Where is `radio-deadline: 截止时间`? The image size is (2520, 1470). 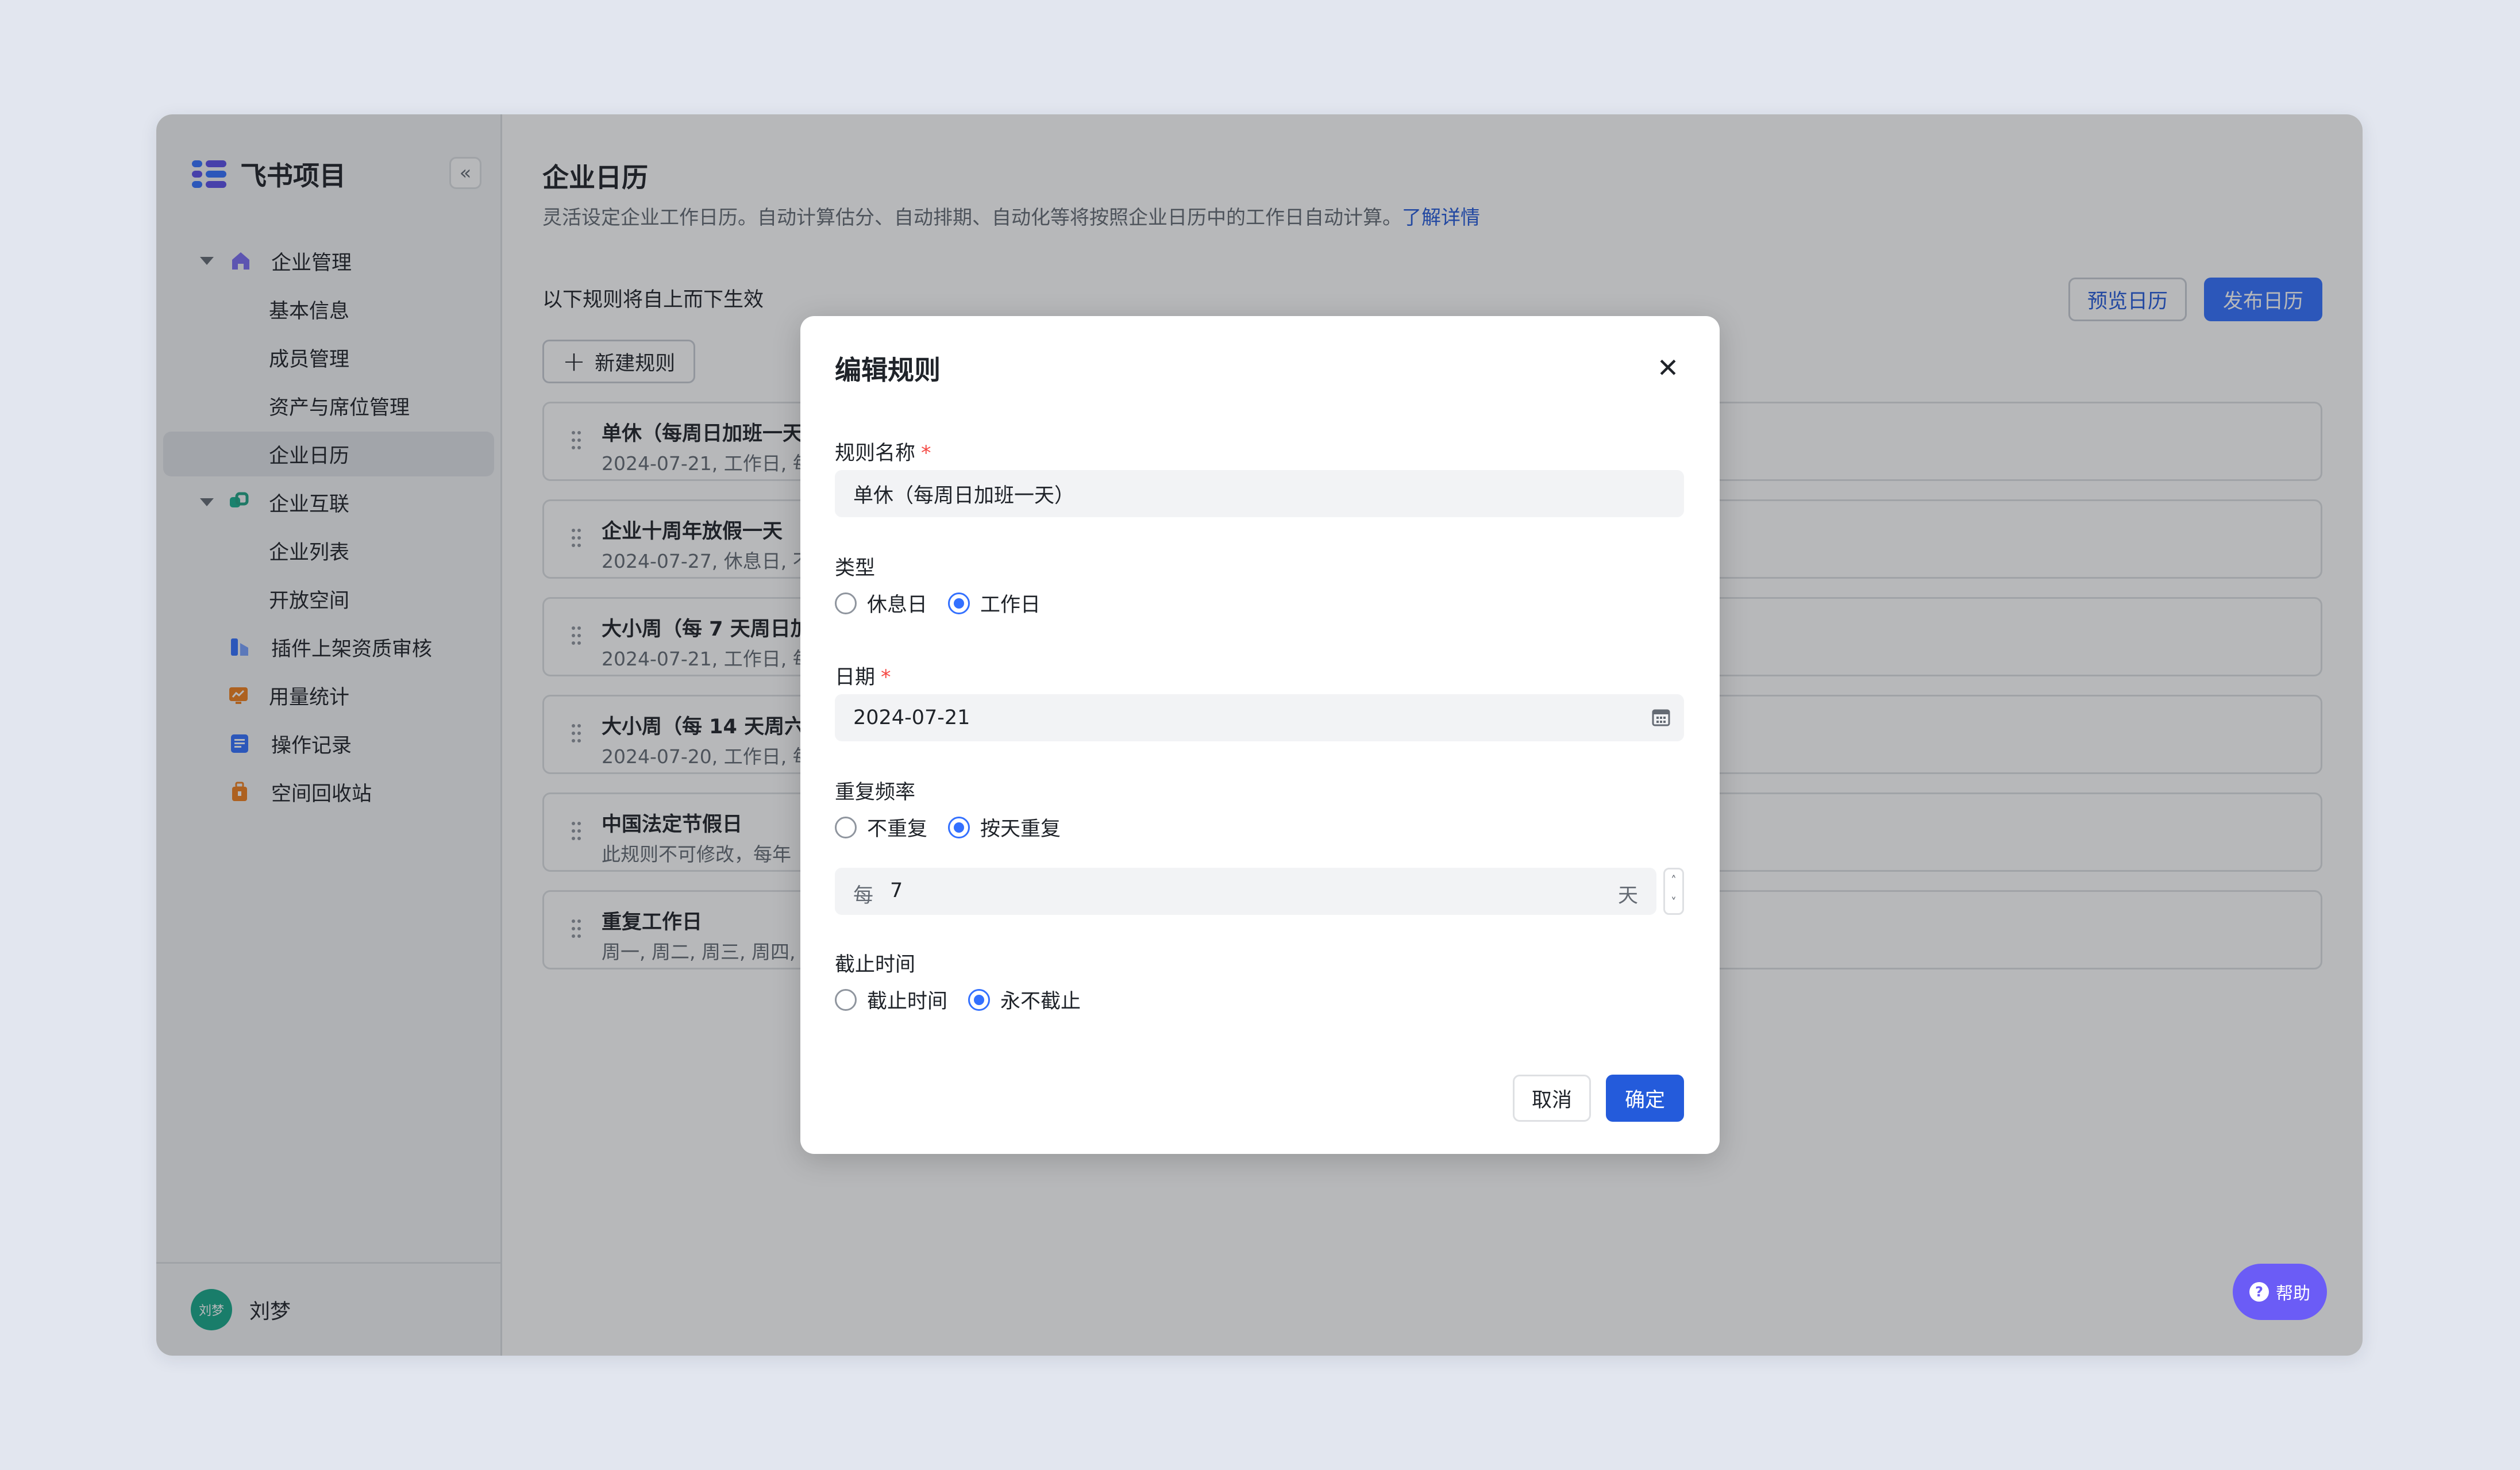 radio-deadline: 截止时间 is located at coordinates (891, 999).